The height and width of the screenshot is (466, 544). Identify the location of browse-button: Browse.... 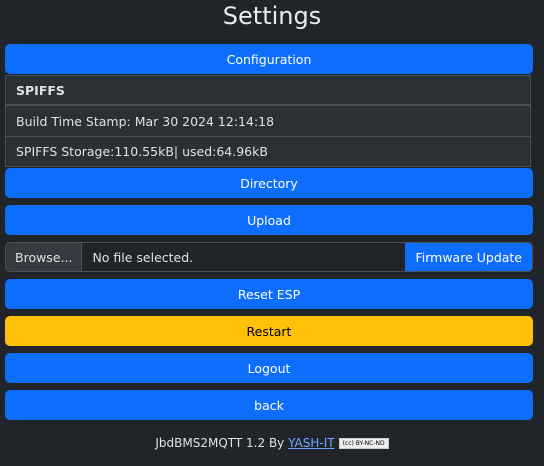
(44, 257).